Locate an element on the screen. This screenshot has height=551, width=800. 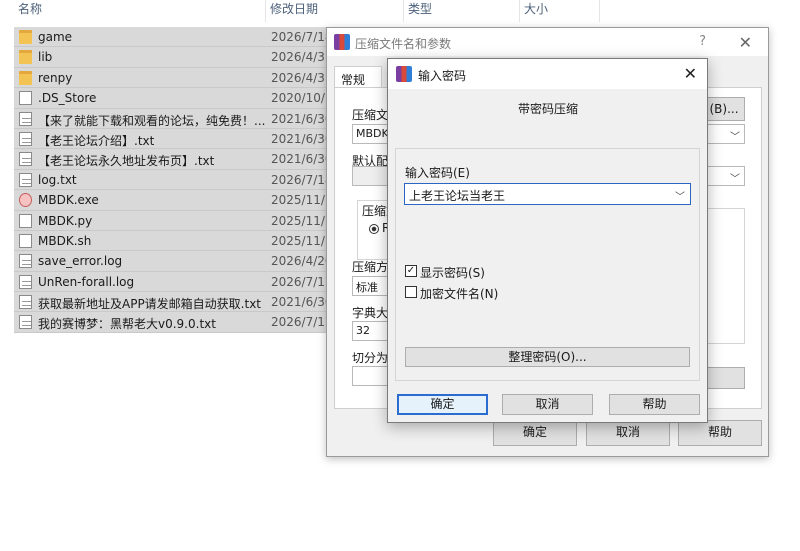
password-value: 上老王论坛当老王 is located at coordinates (457, 196).